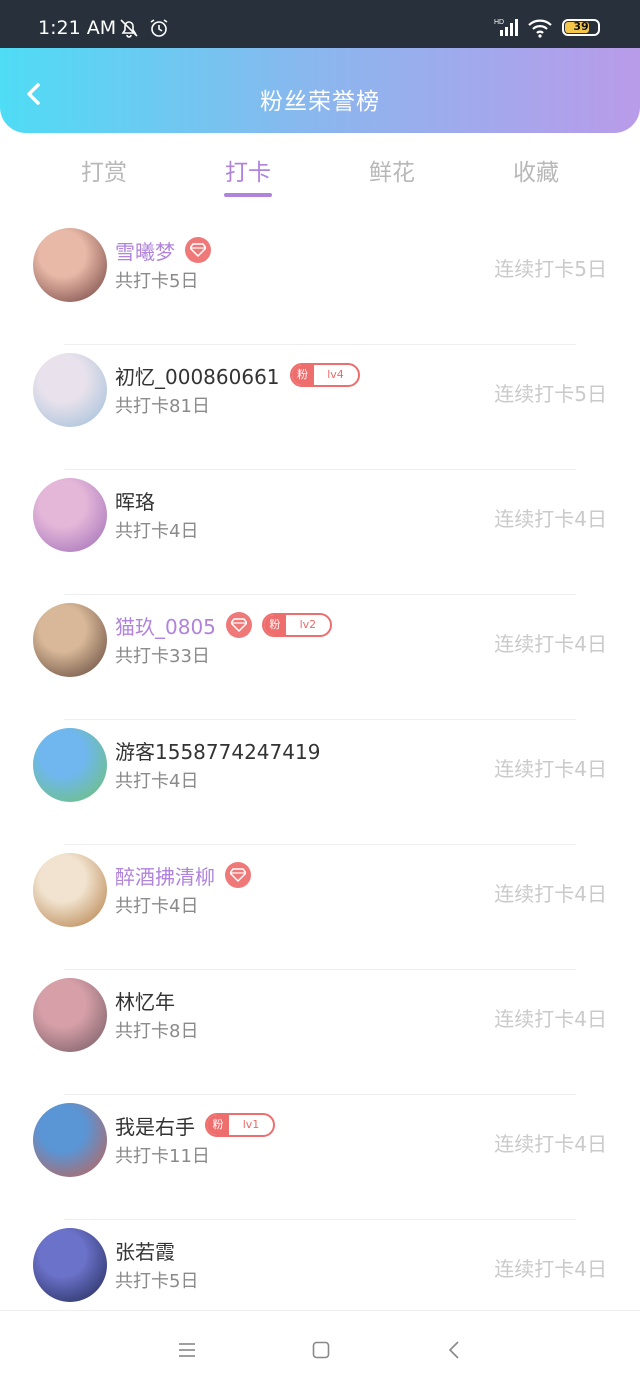 Image resolution: width=640 pixels, height=1388 pixels. Describe the element at coordinates (454, 1352) in the screenshot. I see `back-nav-icon` at that location.